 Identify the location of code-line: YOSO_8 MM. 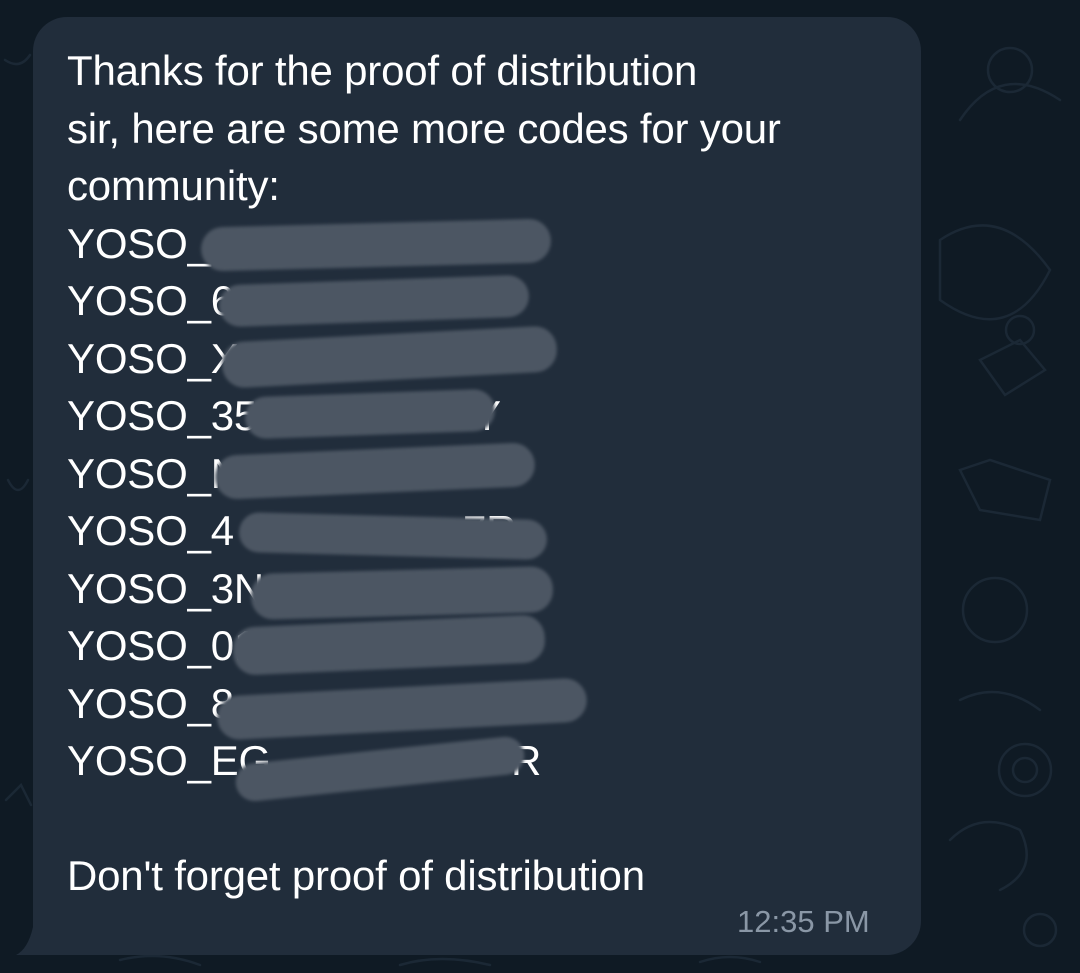
(487, 708).